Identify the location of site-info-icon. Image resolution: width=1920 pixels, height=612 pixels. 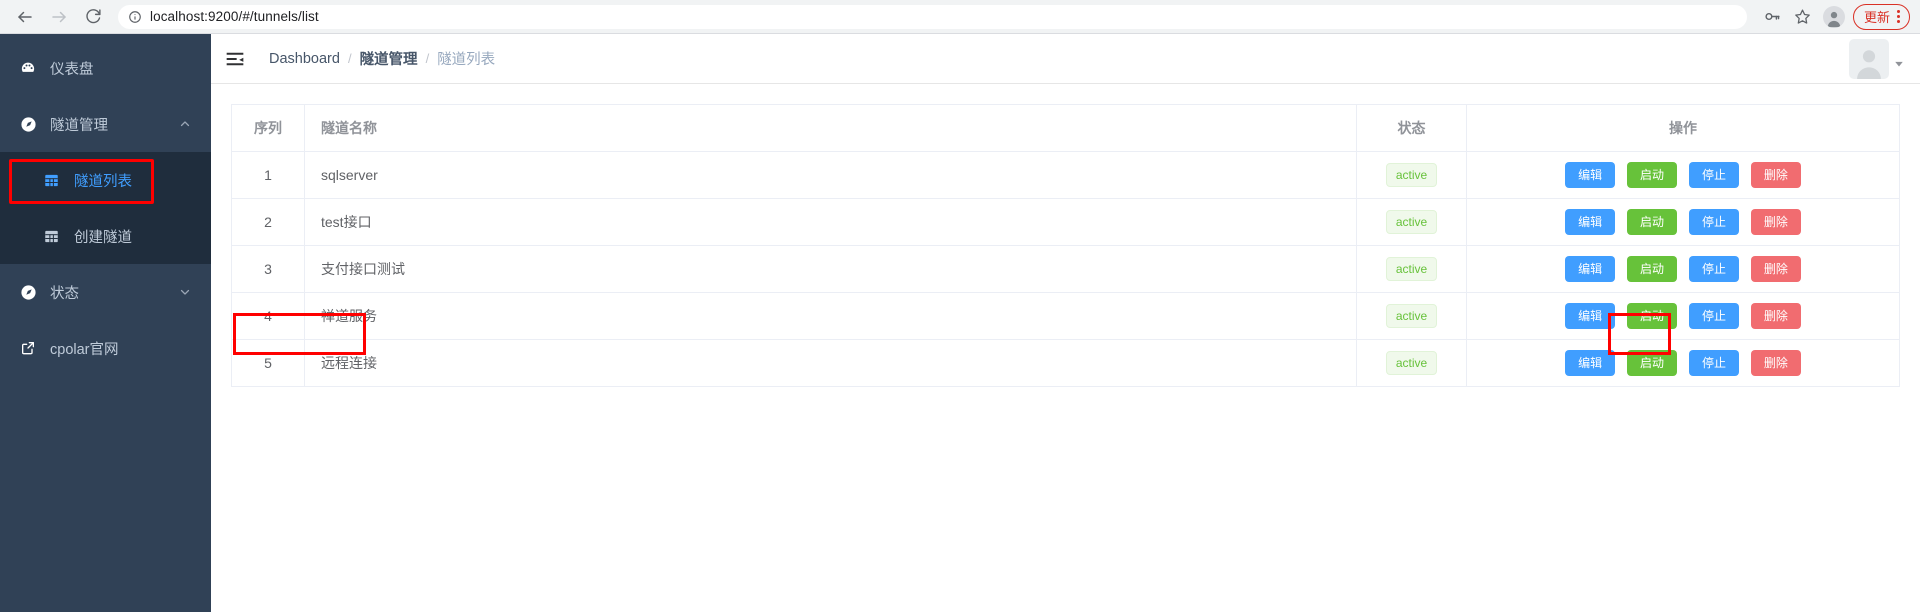
(135, 17).